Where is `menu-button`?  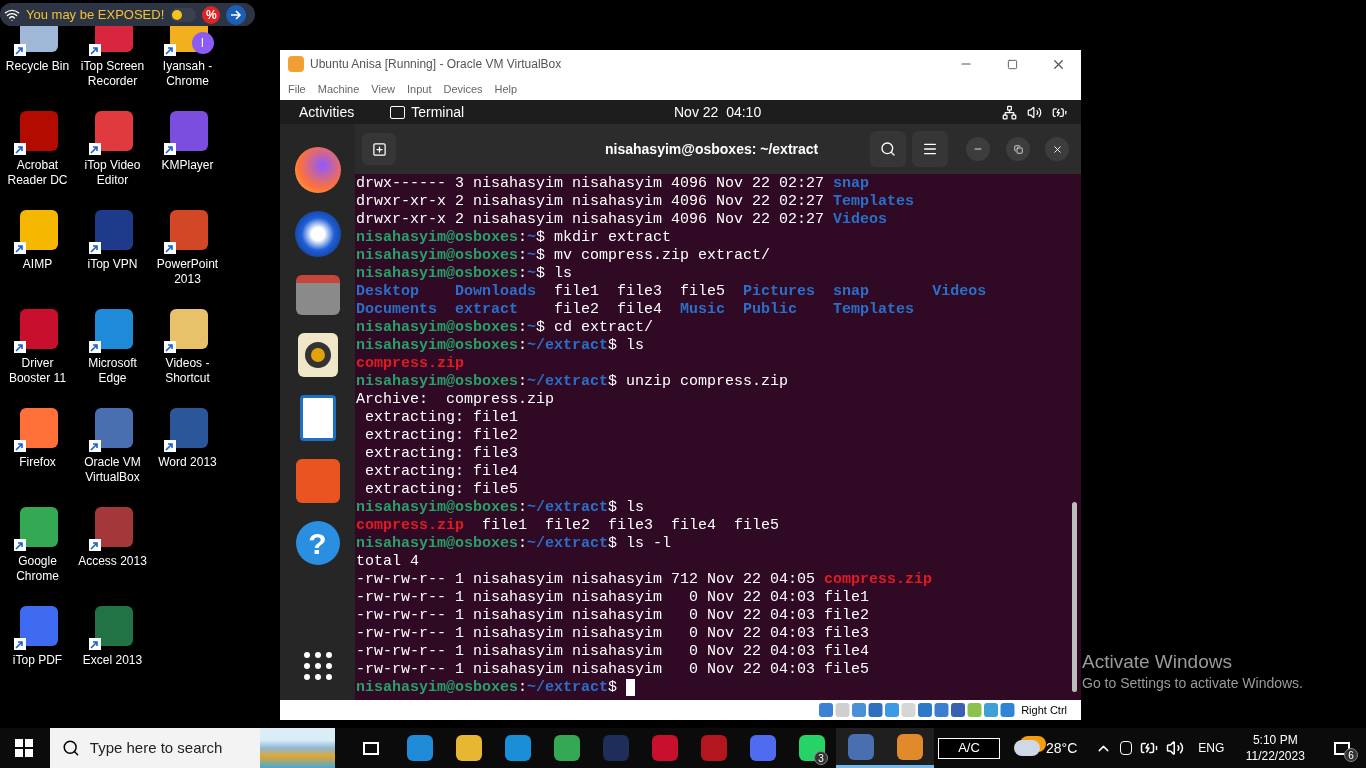
menu-button is located at coordinates (930, 149).